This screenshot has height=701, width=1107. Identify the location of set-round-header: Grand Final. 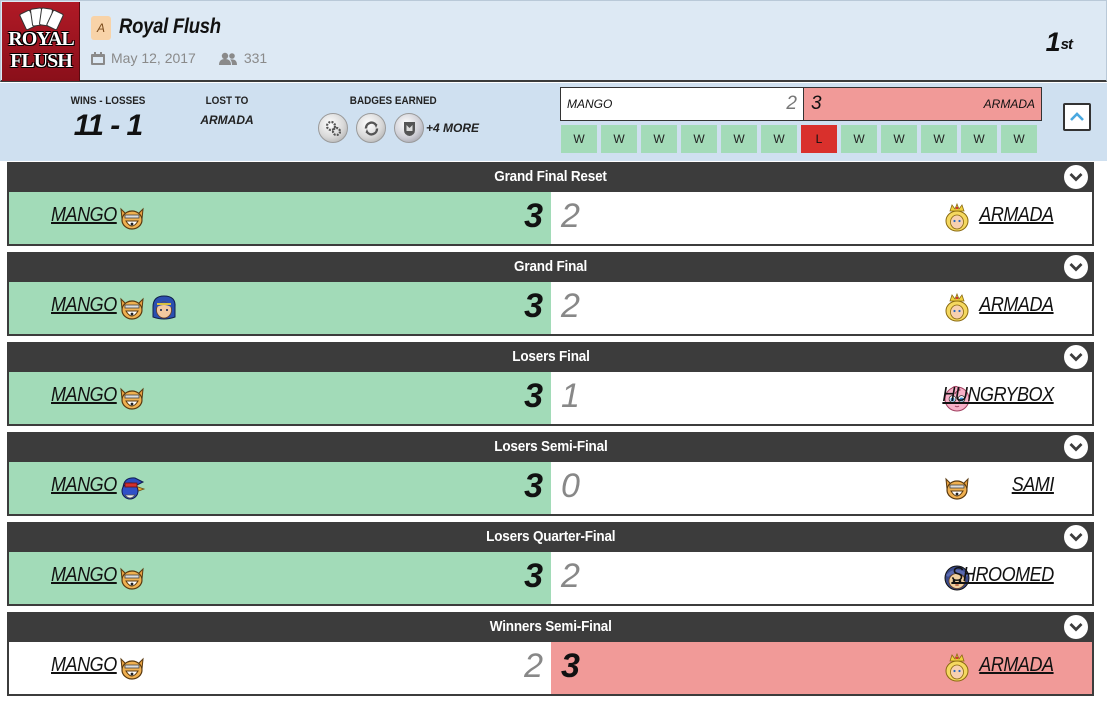
(550, 267).